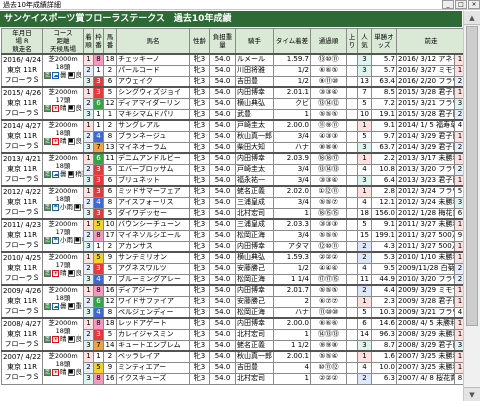 The height and width of the screenshot is (401, 480). What do you see at coordinates (153, 257) in the screenshot?
I see `horse-name-cell: サンテミリオン` at bounding box center [153, 257].